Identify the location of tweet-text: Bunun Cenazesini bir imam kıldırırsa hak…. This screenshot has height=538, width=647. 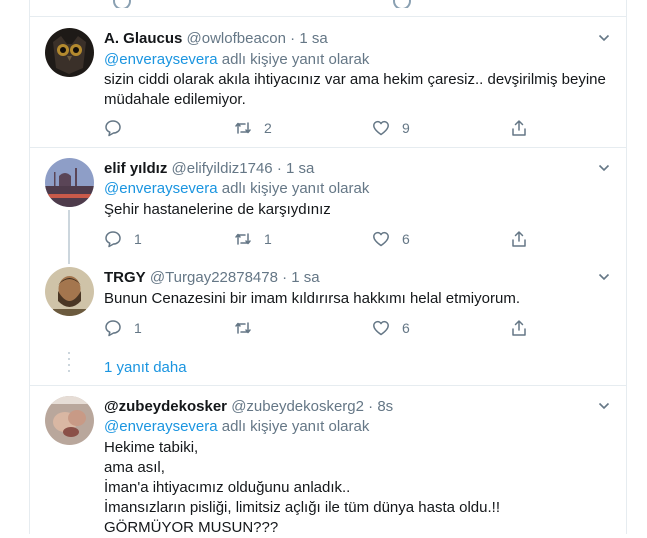
(312, 298).